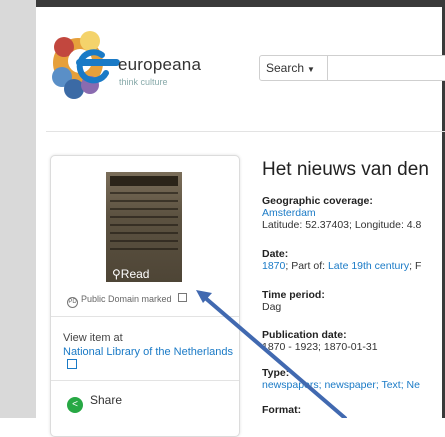 The image size is (445, 437). Describe the element at coordinates (135, 274) in the screenshot. I see `read-label: Read` at that location.